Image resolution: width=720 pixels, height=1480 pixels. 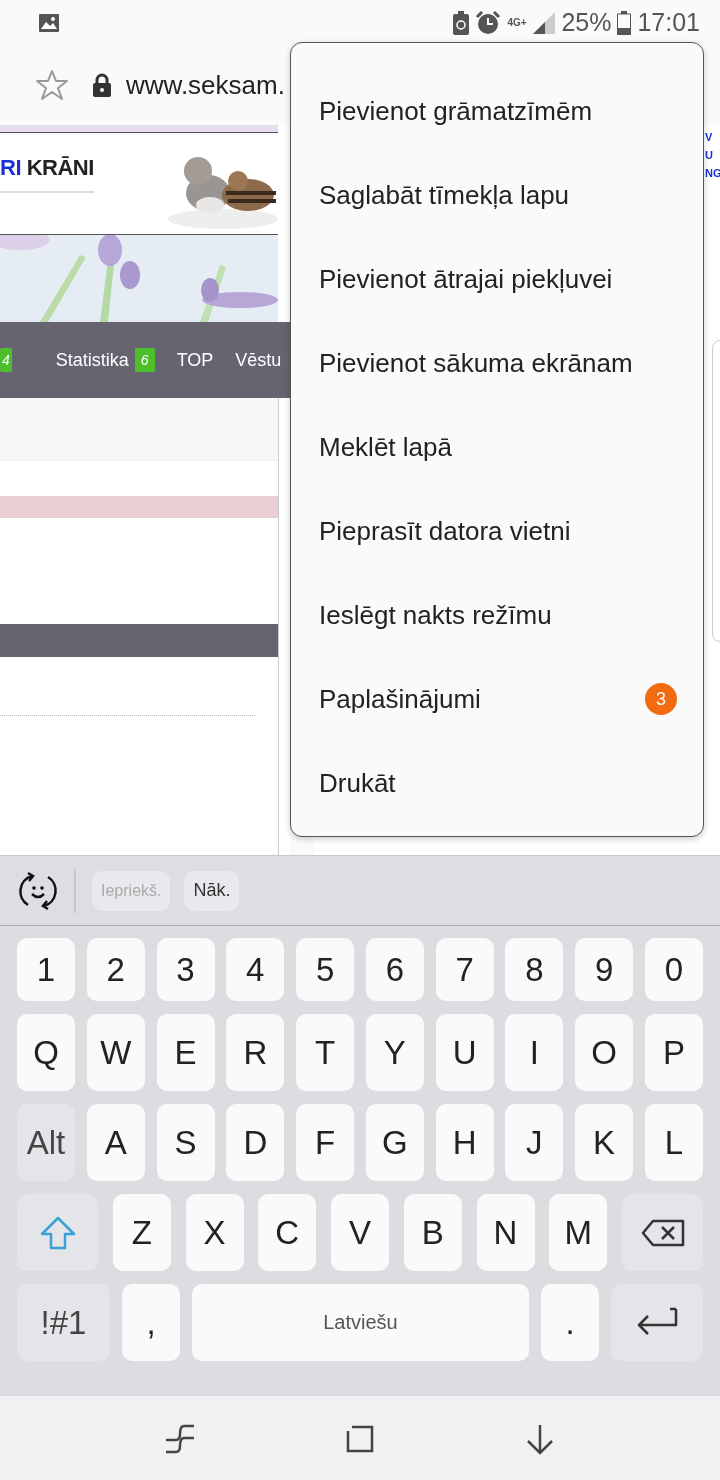 What do you see at coordinates (497, 111) in the screenshot?
I see `menu-item: Pievienot grāmatzīmēm` at bounding box center [497, 111].